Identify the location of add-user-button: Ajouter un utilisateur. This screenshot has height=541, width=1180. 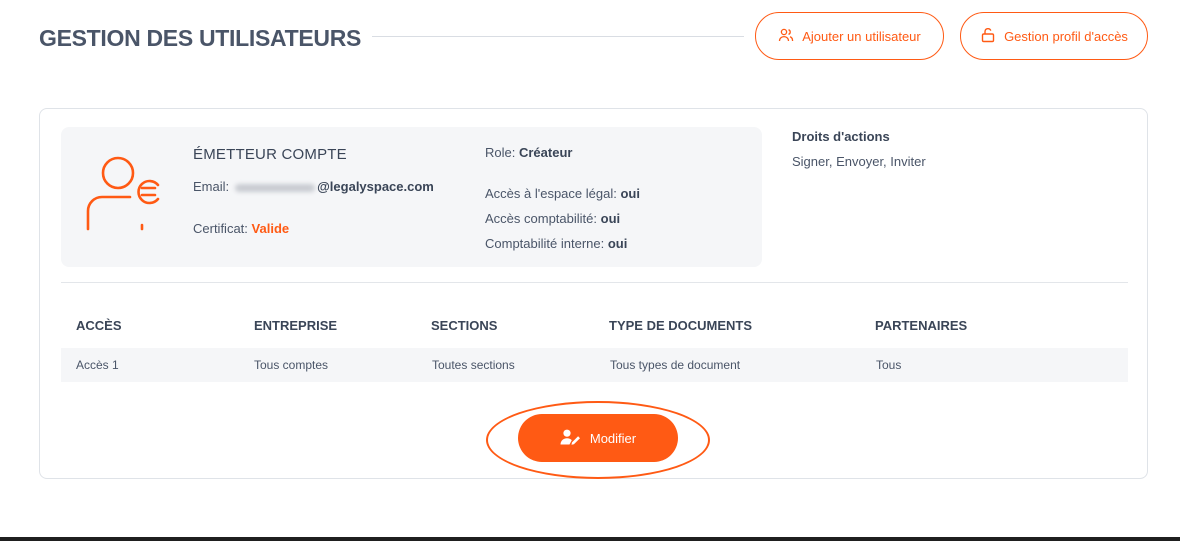
(849, 36).